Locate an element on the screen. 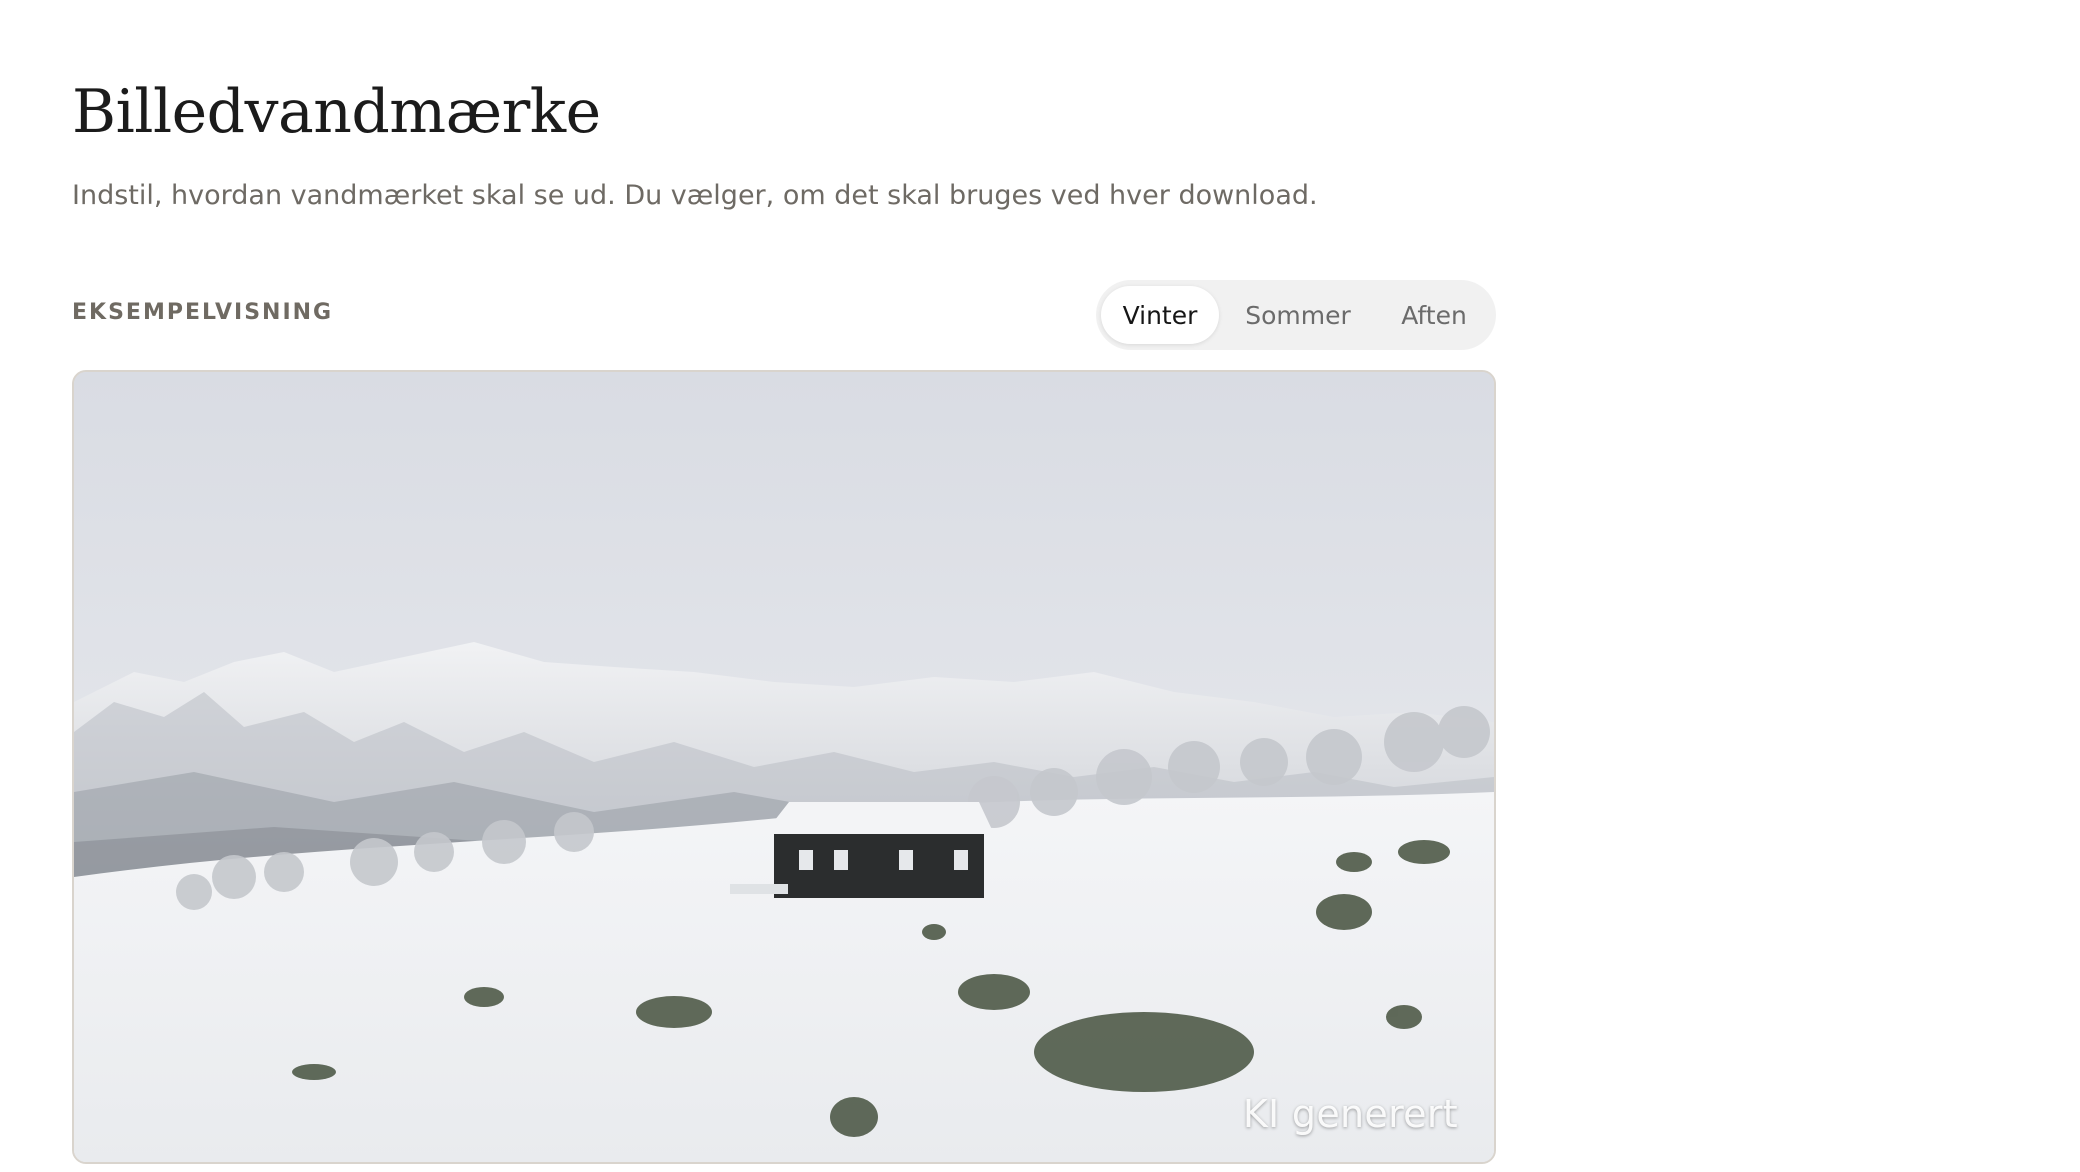 The height and width of the screenshot is (1172, 2080). season-tab-group: Vinter Sommer Aften is located at coordinates (1296, 315).